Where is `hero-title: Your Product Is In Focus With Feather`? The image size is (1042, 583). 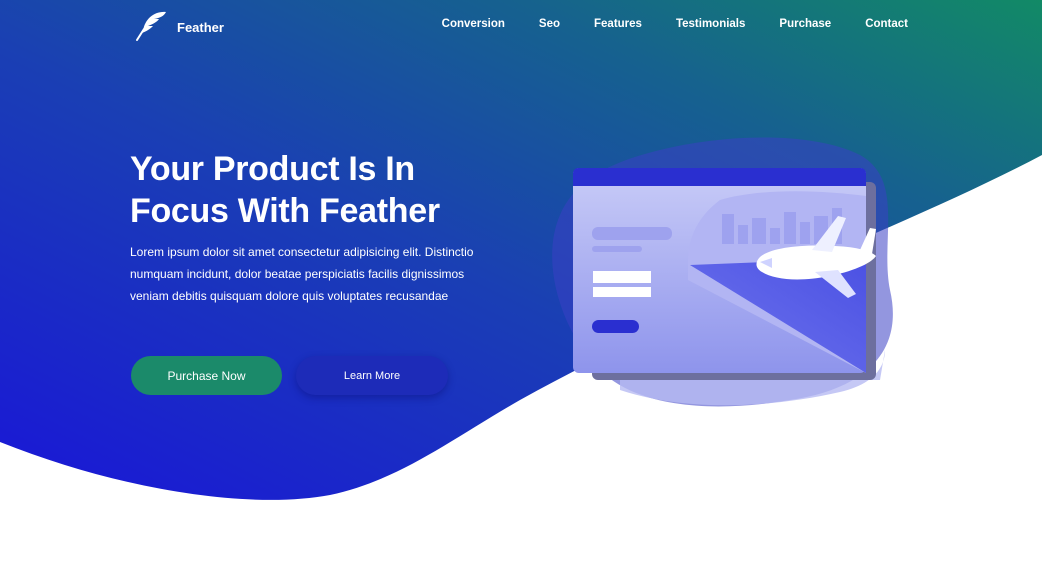 hero-title: Your Product Is In Focus With Feather is located at coordinates (310, 190).